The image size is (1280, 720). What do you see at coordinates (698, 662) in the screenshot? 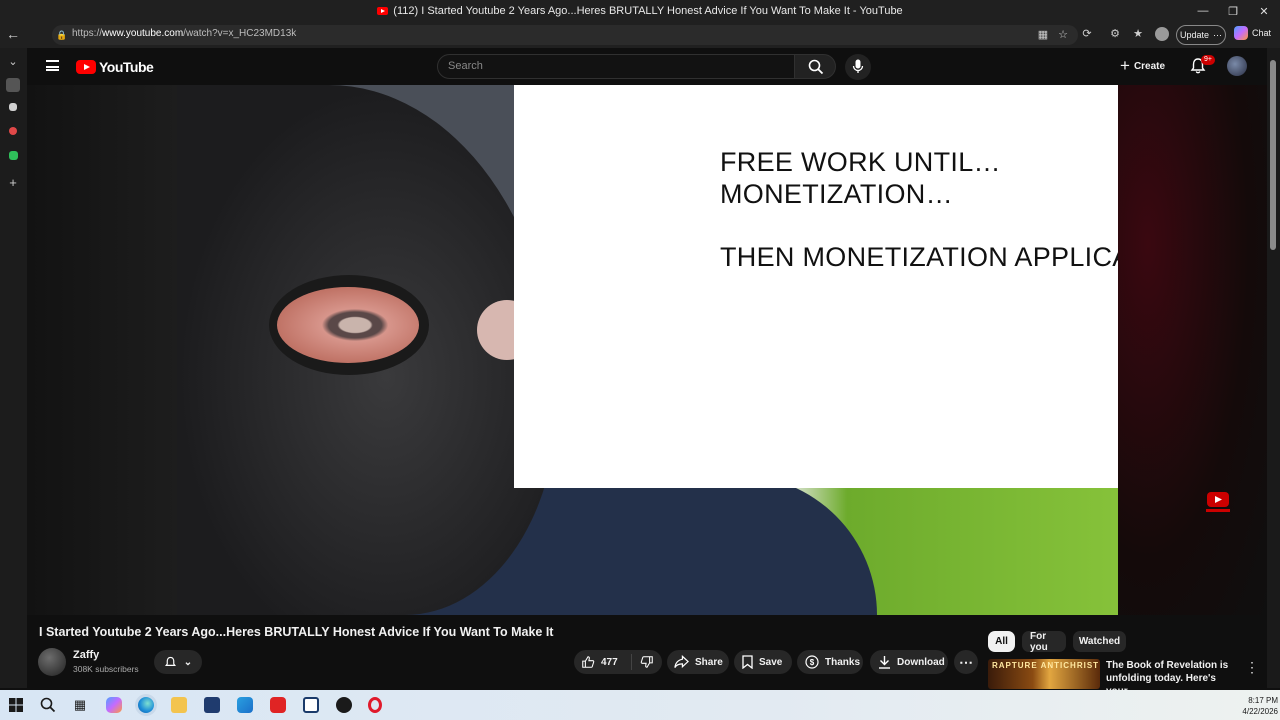
I see `share-button: Share` at bounding box center [698, 662].